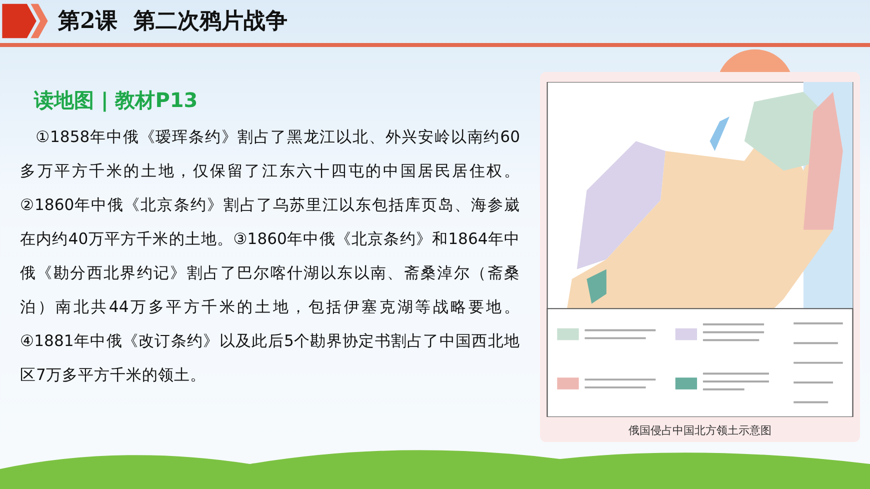 The width and height of the screenshot is (870, 489). I want to click on map-caption: 俄国侵占中国北方领土示意图, so click(700, 430).